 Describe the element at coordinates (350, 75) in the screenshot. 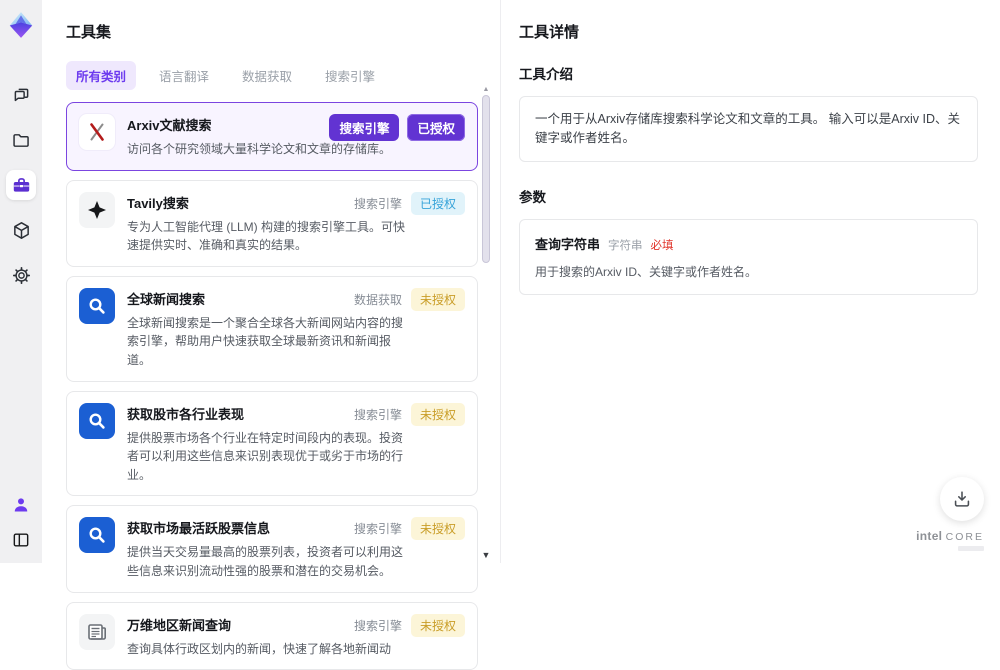

I see `tab-search-engine: 搜索引擎` at that location.